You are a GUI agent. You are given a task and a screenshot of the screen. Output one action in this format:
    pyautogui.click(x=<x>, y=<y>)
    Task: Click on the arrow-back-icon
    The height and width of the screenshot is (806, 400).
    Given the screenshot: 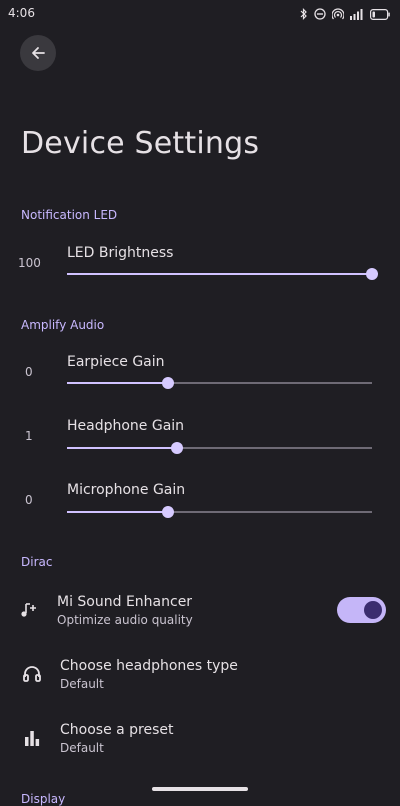 What is the action you would take?
    pyautogui.click(x=38, y=53)
    